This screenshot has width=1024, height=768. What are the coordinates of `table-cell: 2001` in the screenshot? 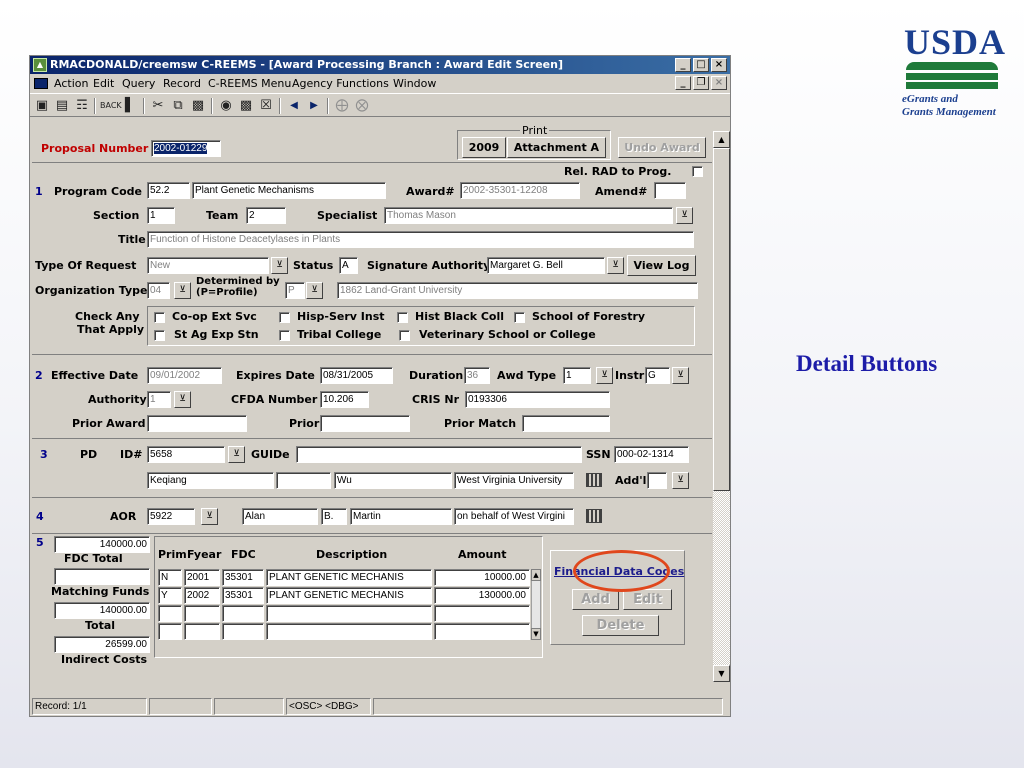 It's located at (202, 577).